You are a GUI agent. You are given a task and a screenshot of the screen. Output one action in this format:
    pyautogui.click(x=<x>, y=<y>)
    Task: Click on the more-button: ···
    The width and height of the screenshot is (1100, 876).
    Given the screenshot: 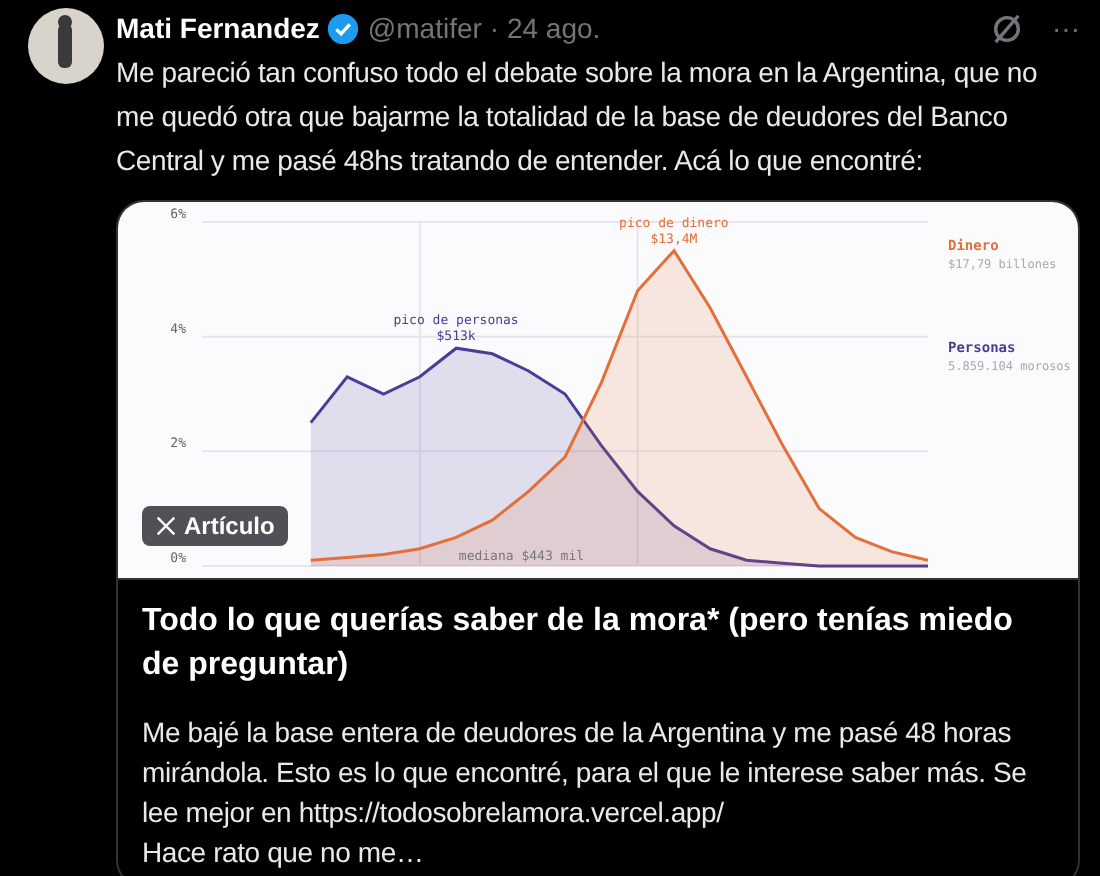 What is the action you would take?
    pyautogui.click(x=1066, y=28)
    